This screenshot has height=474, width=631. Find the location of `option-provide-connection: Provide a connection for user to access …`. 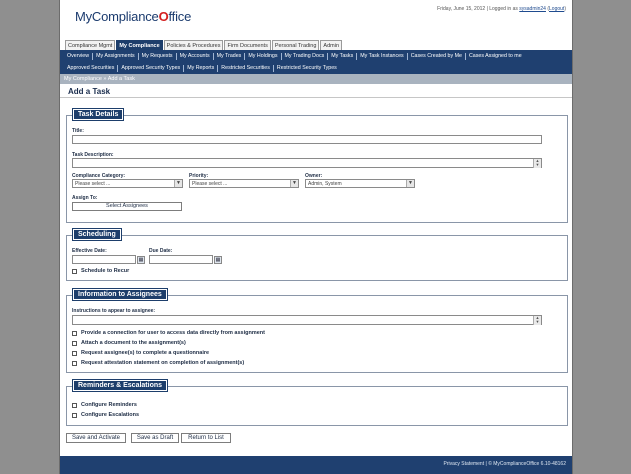

option-provide-connection: Provide a connection for user to access … is located at coordinates (168, 333).